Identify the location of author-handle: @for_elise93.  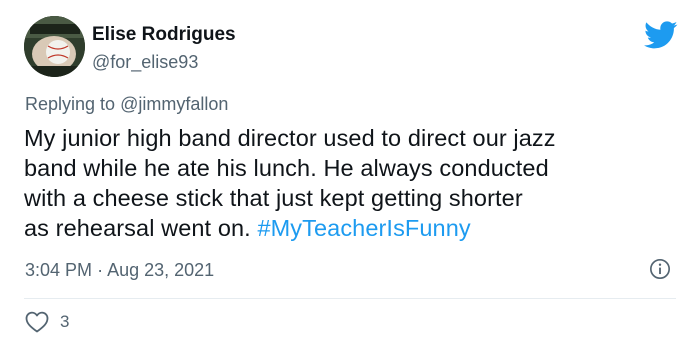
(164, 62).